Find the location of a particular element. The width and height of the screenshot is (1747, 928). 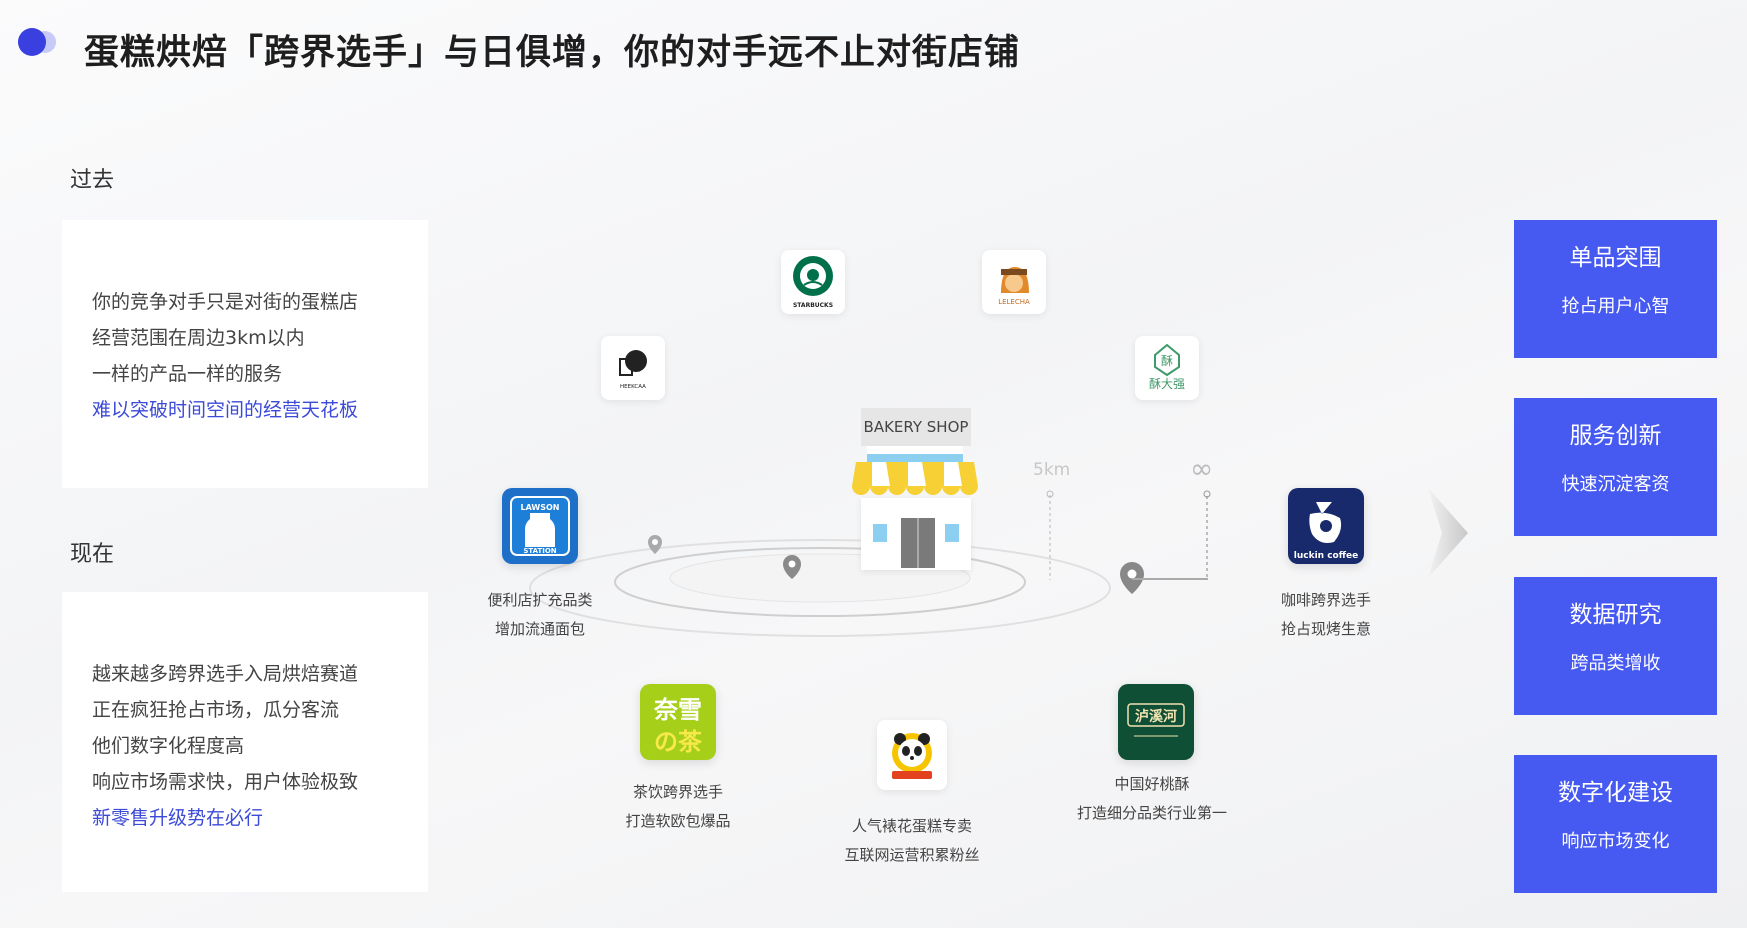

title-dot-icon is located at coordinates (38, 42).